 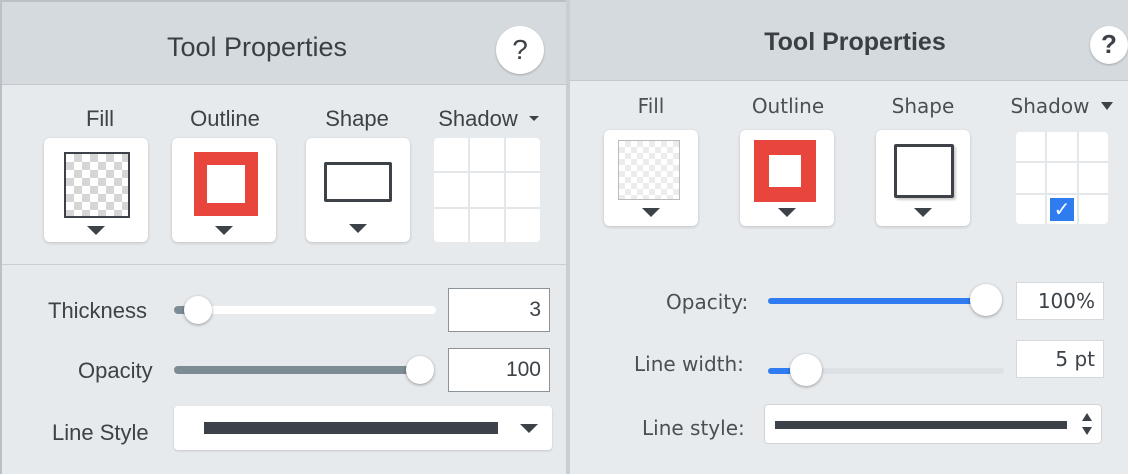 What do you see at coordinates (98, 310) in the screenshot?
I see `thickness-label: Thickness` at bounding box center [98, 310].